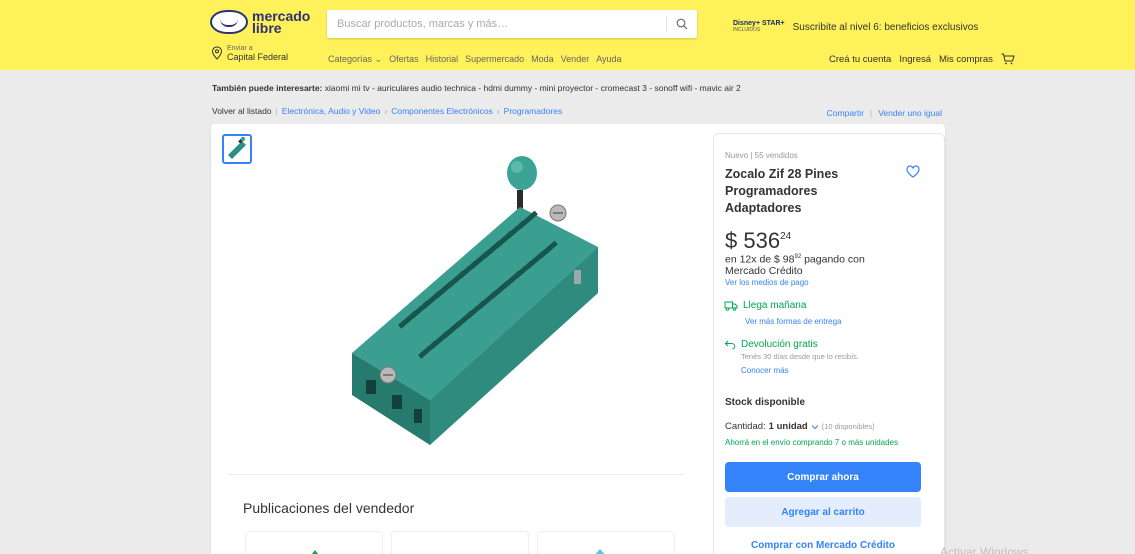 The image size is (1135, 554). Describe the element at coordinates (823, 512) in the screenshot. I see `add-to-cart-button: Agregar al carrito` at that location.